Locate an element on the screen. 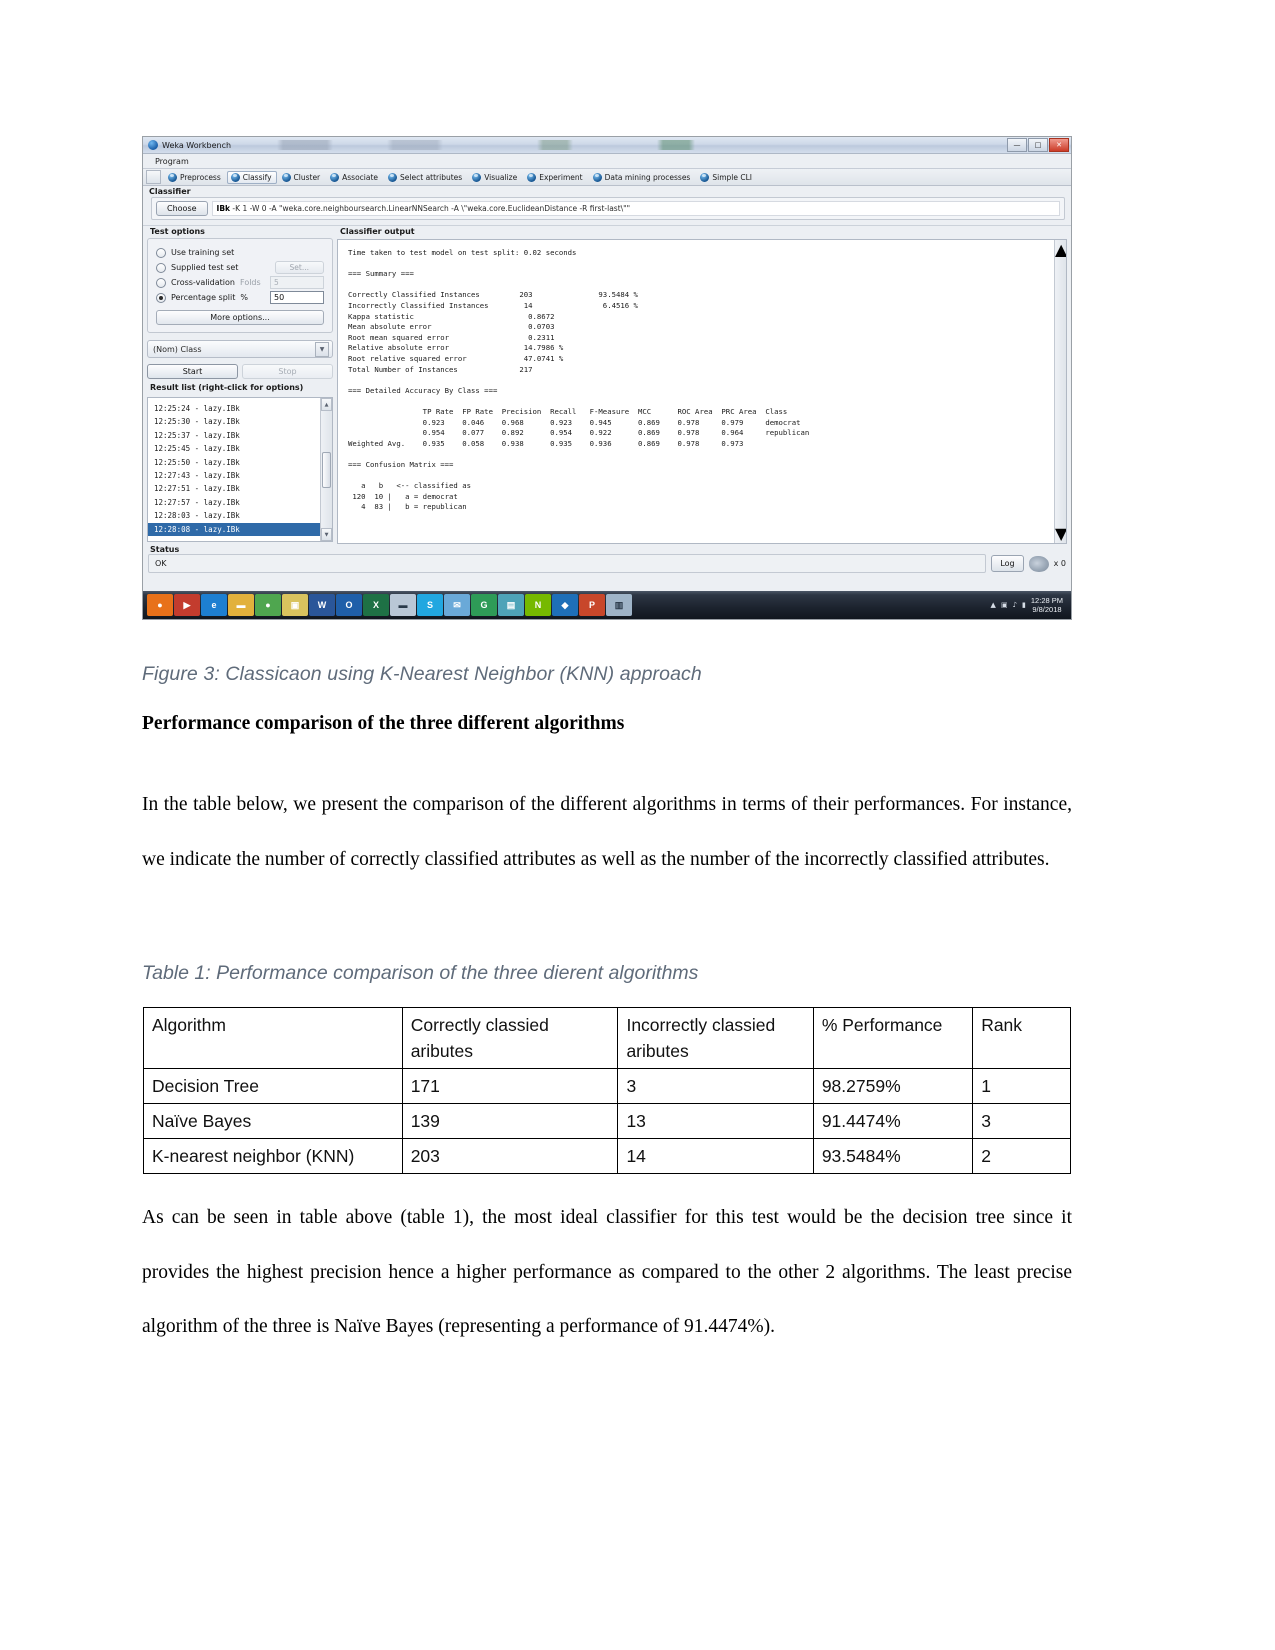 The height and width of the screenshot is (1650, 1275). list-item: 12:27:43 - lazy.IBk is located at coordinates (237, 475).